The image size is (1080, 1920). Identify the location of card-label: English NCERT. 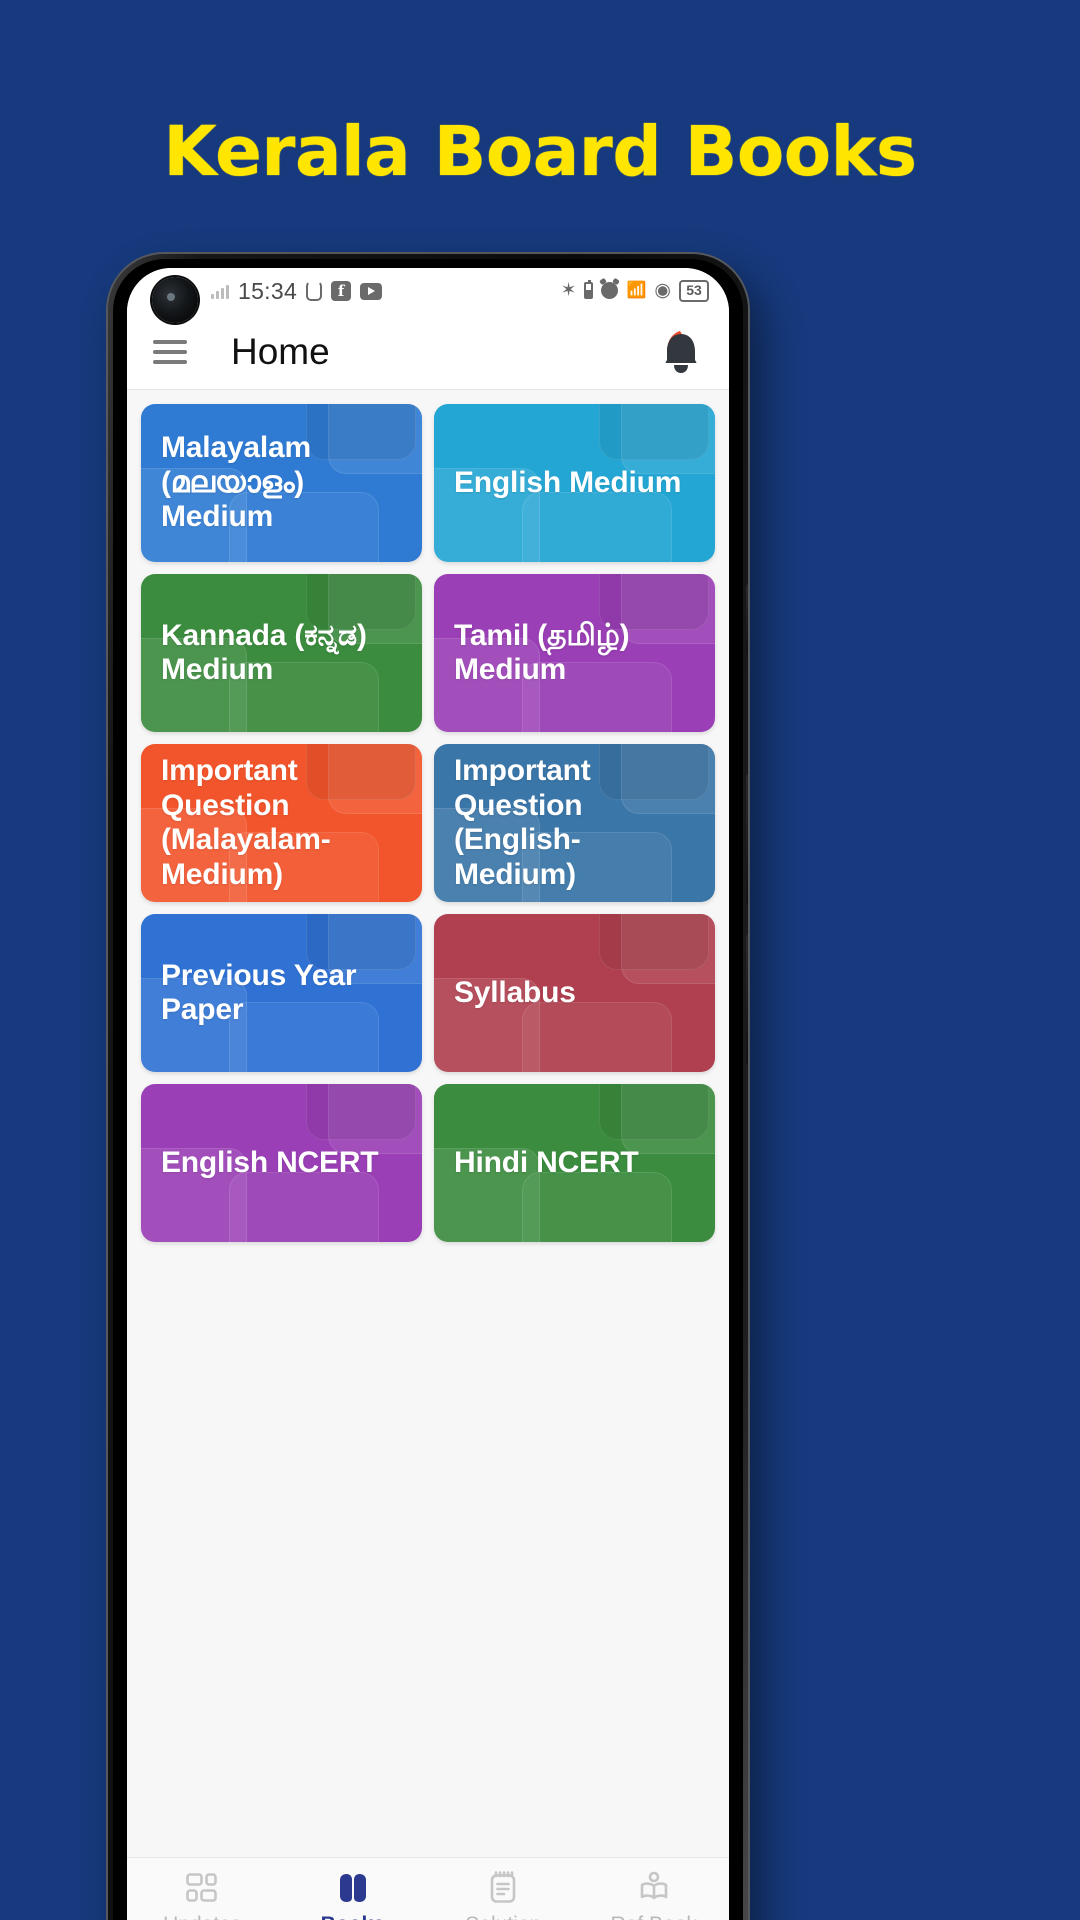
(270, 1162).